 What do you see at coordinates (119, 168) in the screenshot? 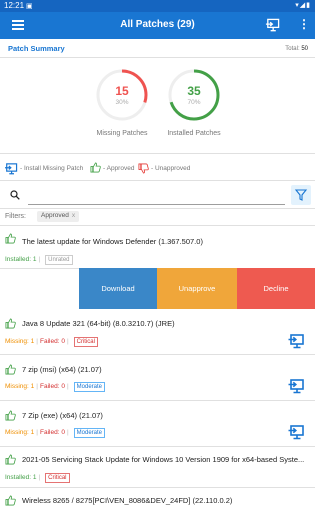
I see `legend-approved: - Approved` at bounding box center [119, 168].